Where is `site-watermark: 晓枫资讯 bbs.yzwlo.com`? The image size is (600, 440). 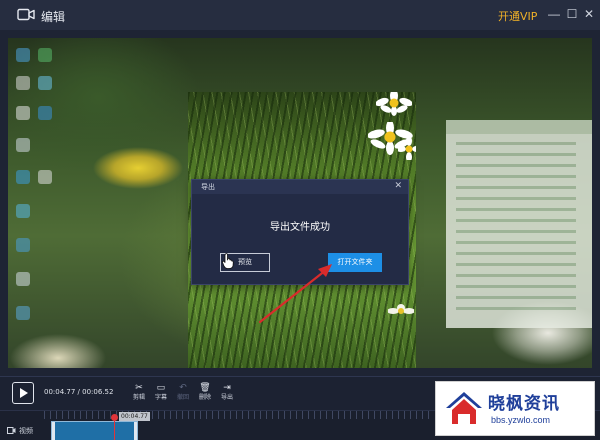 site-watermark: 晓枫资讯 bbs.yzwlo.com is located at coordinates (515, 408).